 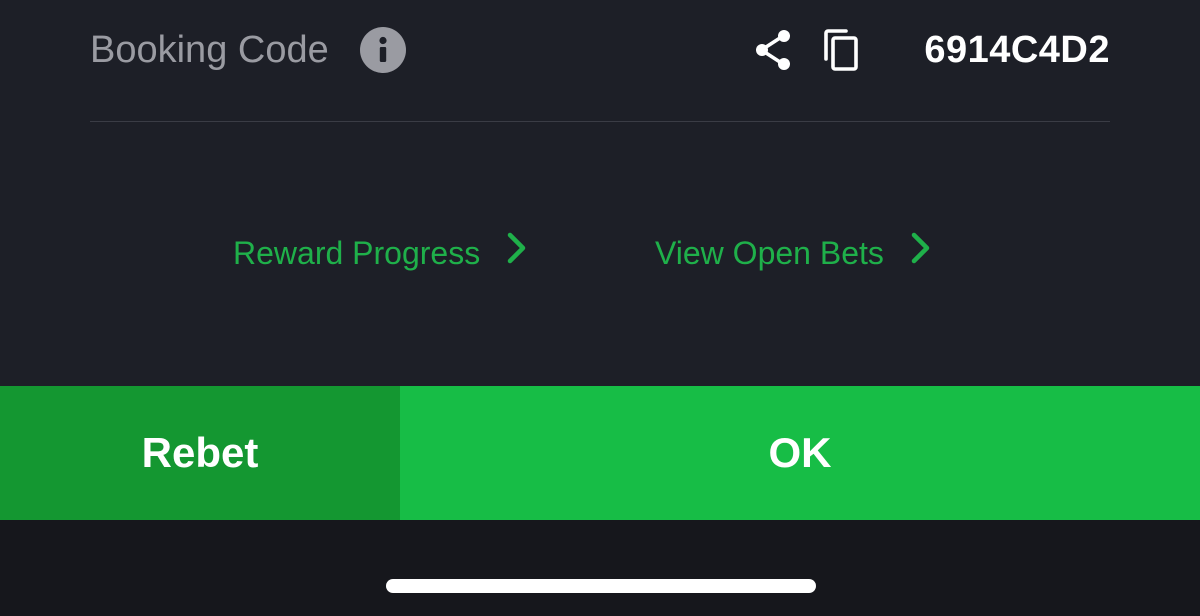 I want to click on share-icon, so click(x=774, y=50).